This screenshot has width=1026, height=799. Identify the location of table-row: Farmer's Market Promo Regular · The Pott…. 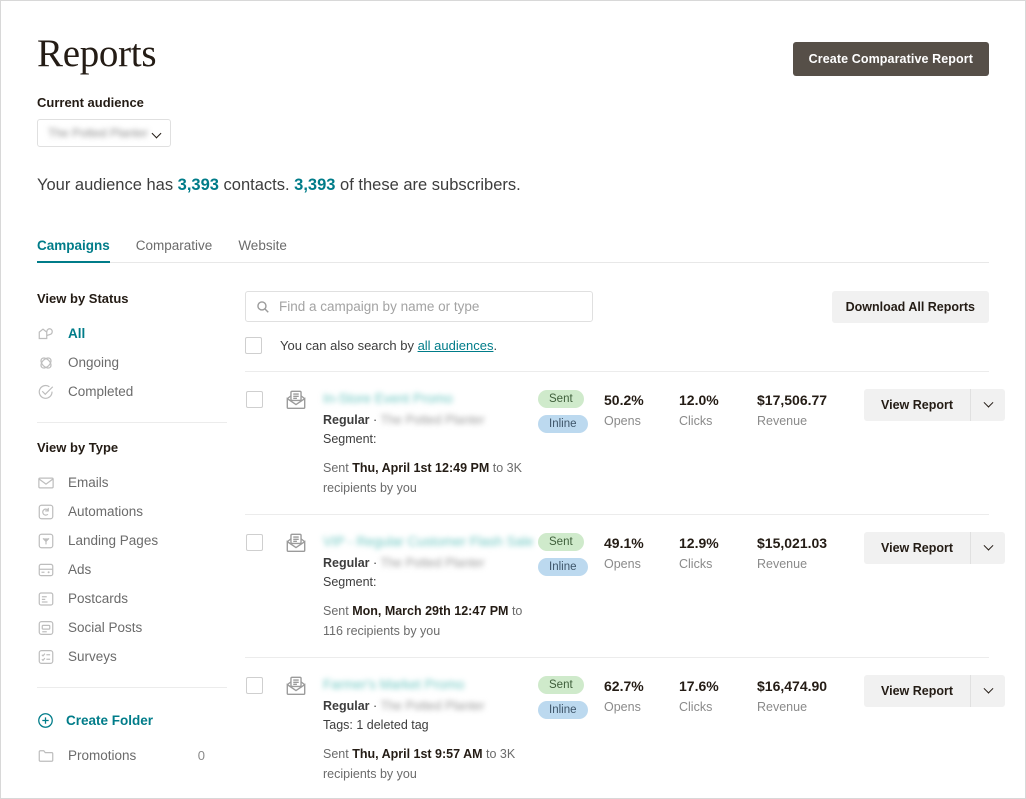
(625, 727).